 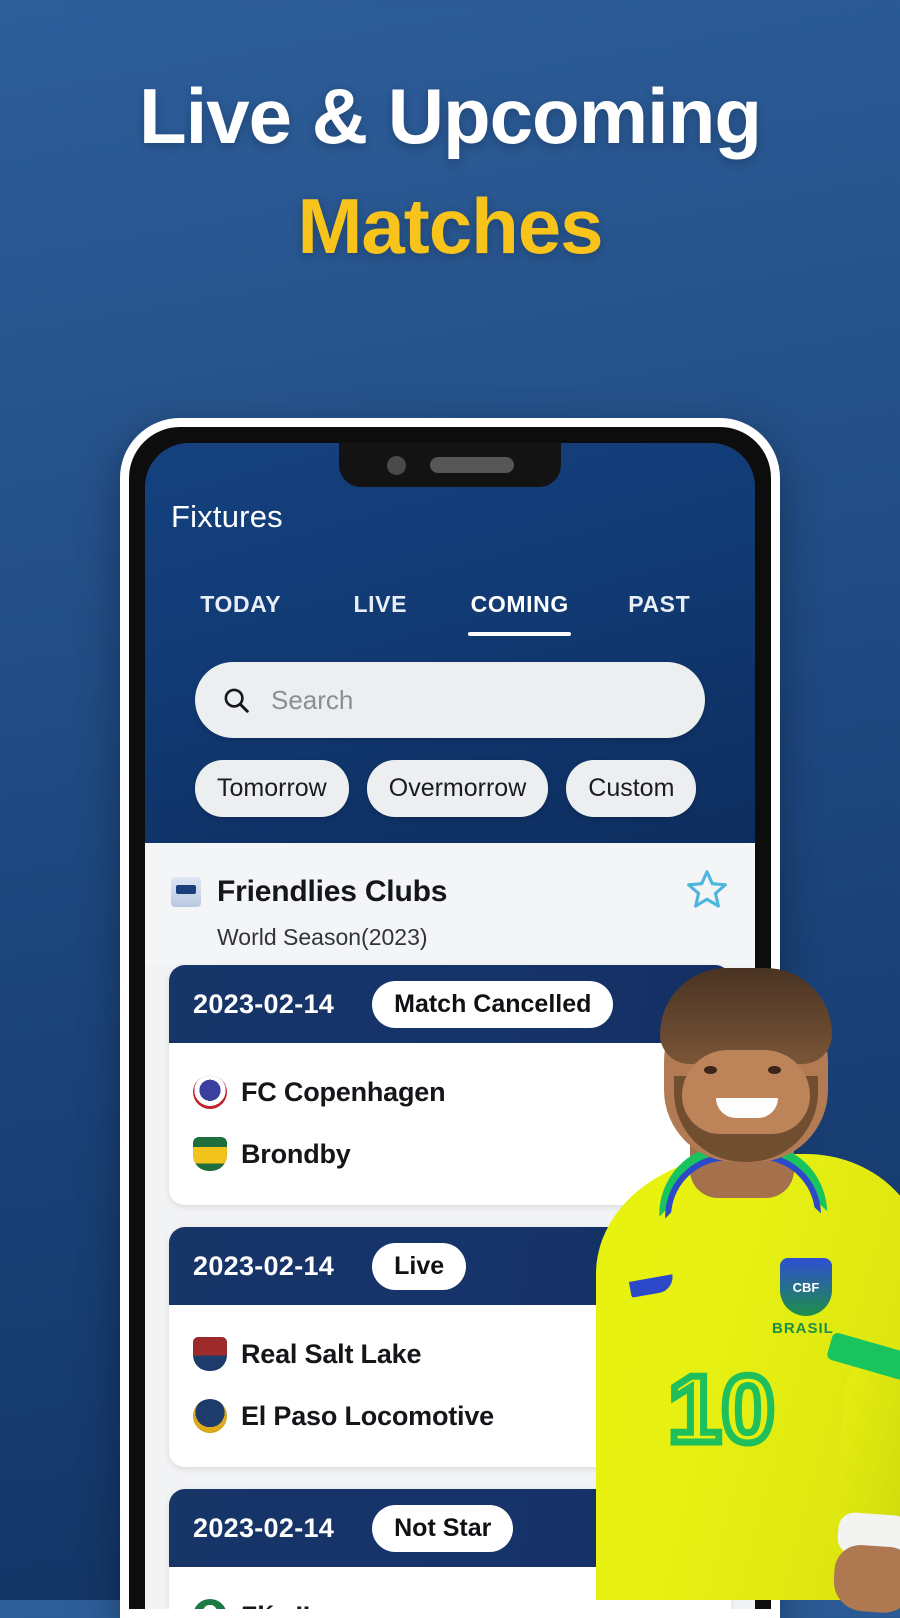 I want to click on match-card-body: FC Copenhagen 0 Brondby 0, so click(x=450, y=1124).